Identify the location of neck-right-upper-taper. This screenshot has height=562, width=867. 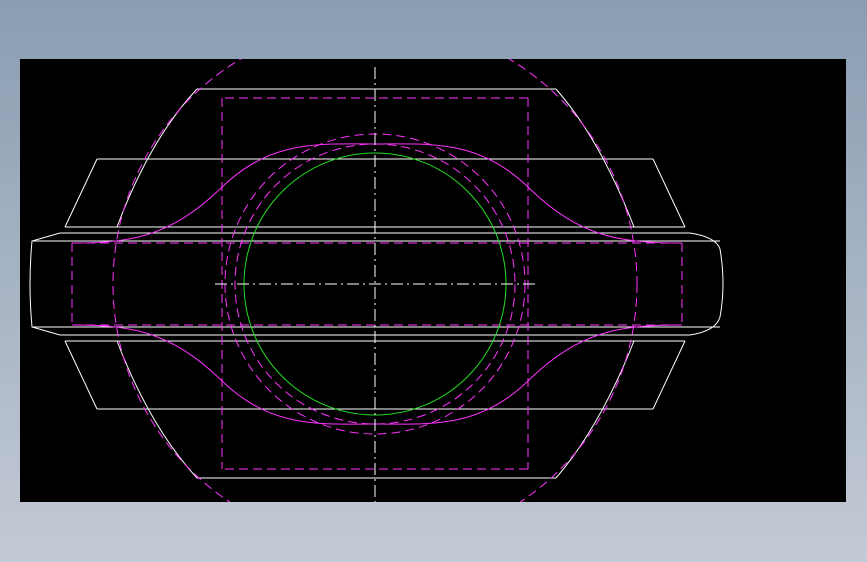
(669, 193).